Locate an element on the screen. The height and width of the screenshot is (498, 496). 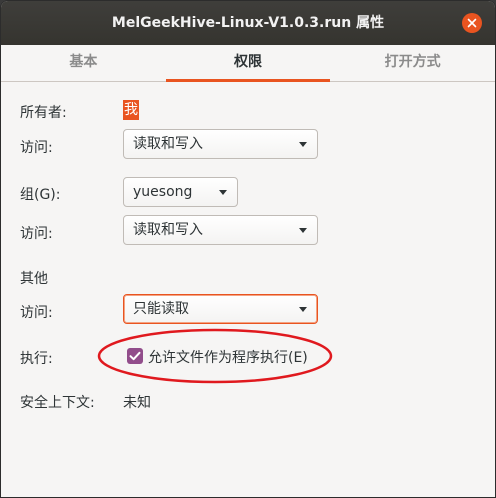
group-dropdown: yuesong is located at coordinates (180, 192).